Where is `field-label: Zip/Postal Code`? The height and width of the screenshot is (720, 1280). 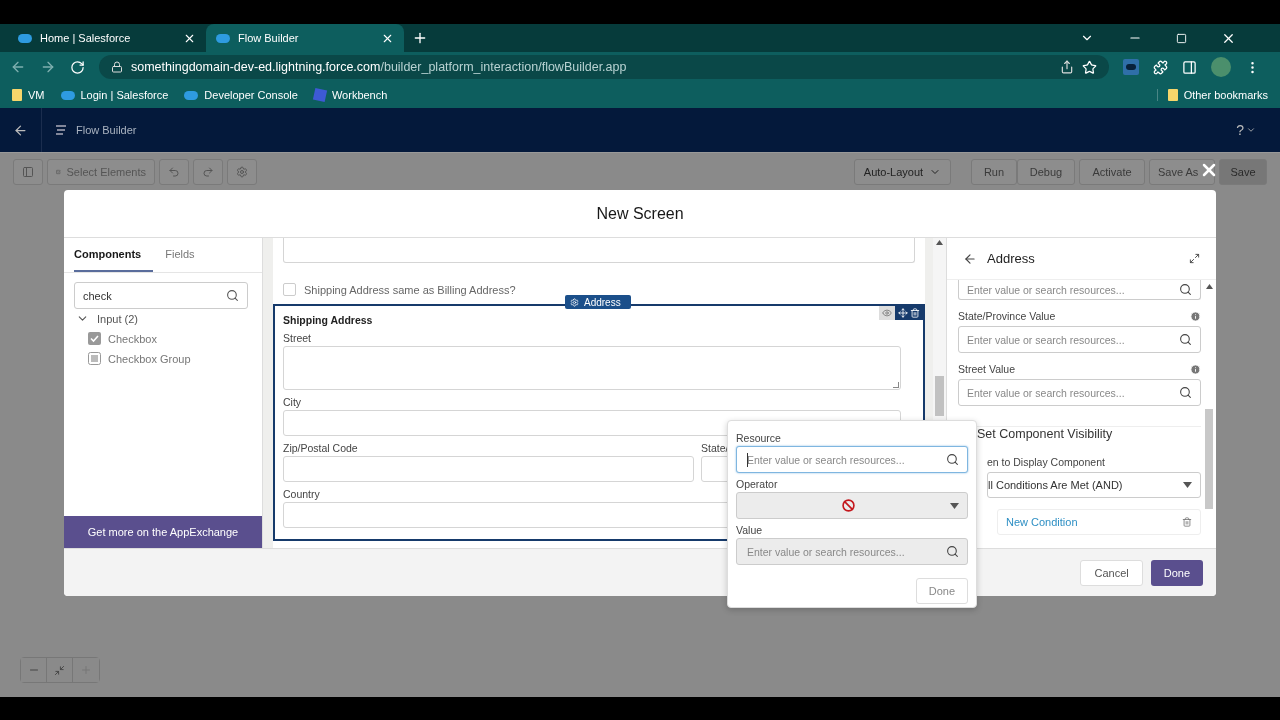 field-label: Zip/Postal Code is located at coordinates (321, 448).